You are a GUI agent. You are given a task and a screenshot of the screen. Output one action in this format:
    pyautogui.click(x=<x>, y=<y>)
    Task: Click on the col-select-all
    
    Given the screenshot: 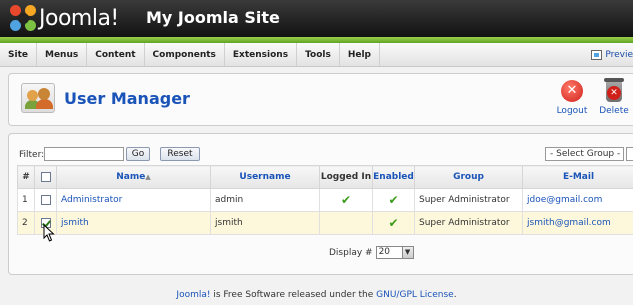 What is the action you would take?
    pyautogui.click(x=45, y=177)
    